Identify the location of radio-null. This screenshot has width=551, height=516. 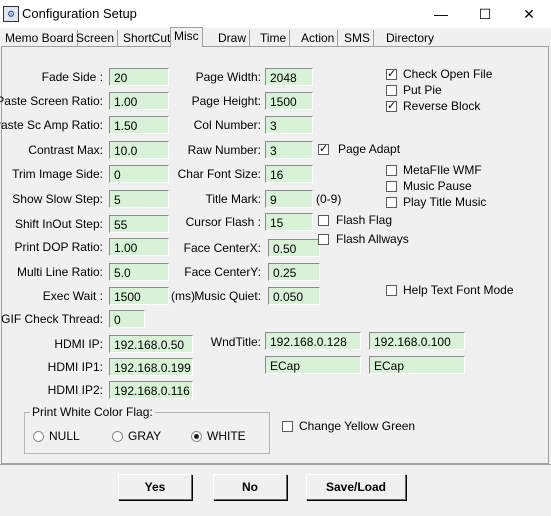
(38, 436).